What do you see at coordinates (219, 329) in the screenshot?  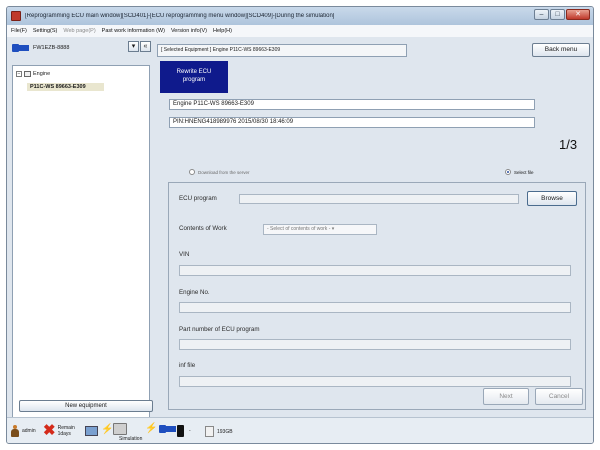 I see `part-number-label: Part number of ECU program` at bounding box center [219, 329].